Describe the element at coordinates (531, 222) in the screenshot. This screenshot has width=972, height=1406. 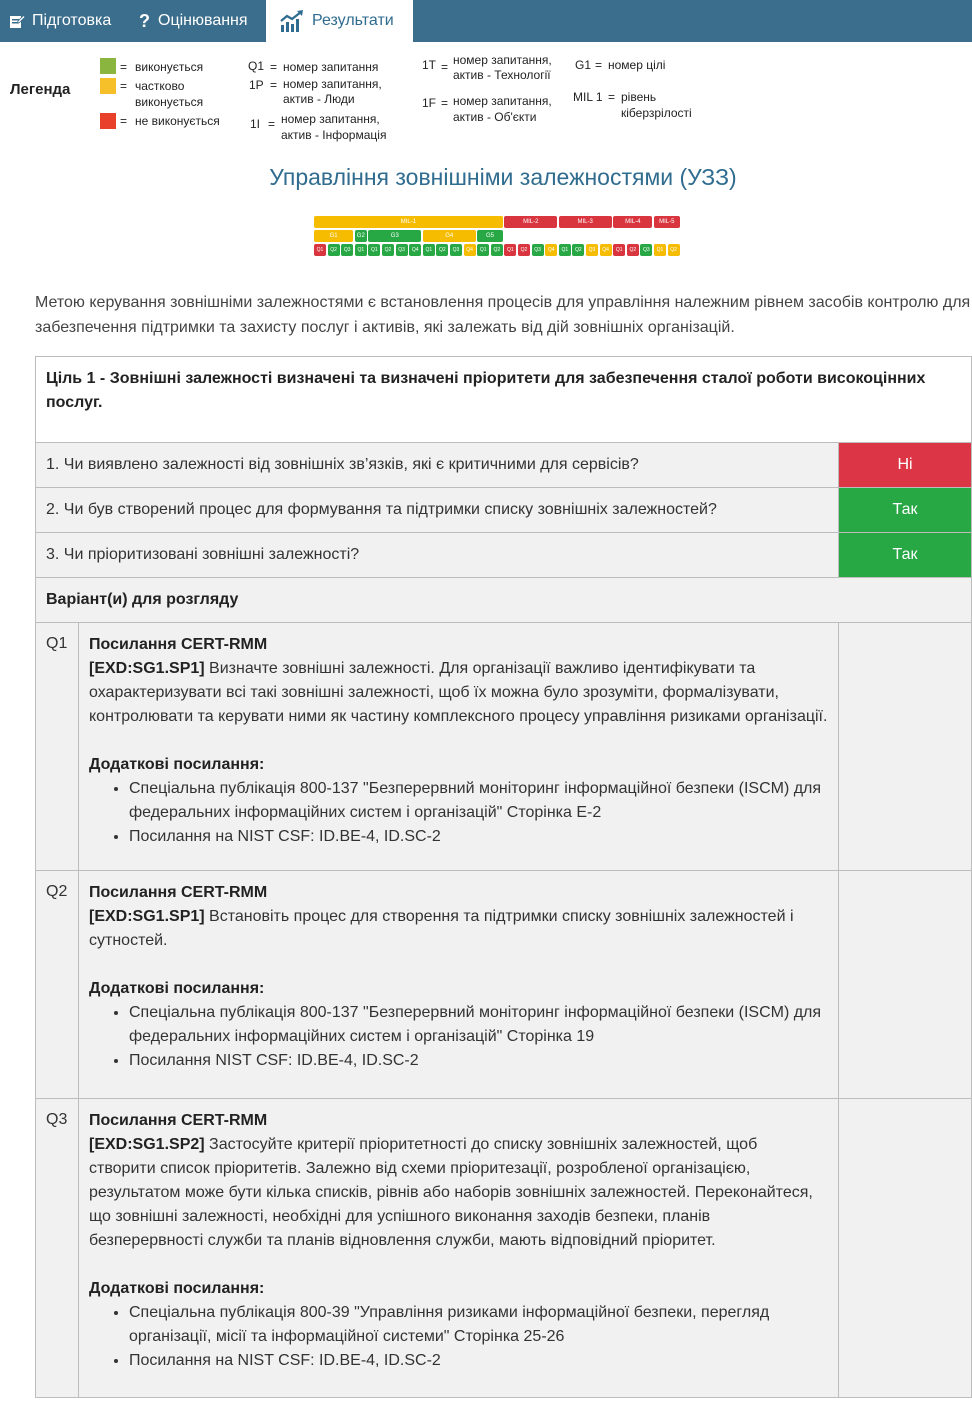
I see `mil-level-box: MIL-2` at that location.